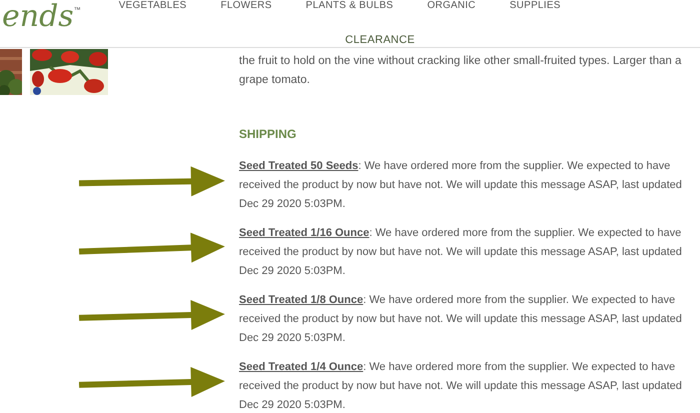  Describe the element at coordinates (38, 17) in the screenshot. I see `logo: ends` at that location.